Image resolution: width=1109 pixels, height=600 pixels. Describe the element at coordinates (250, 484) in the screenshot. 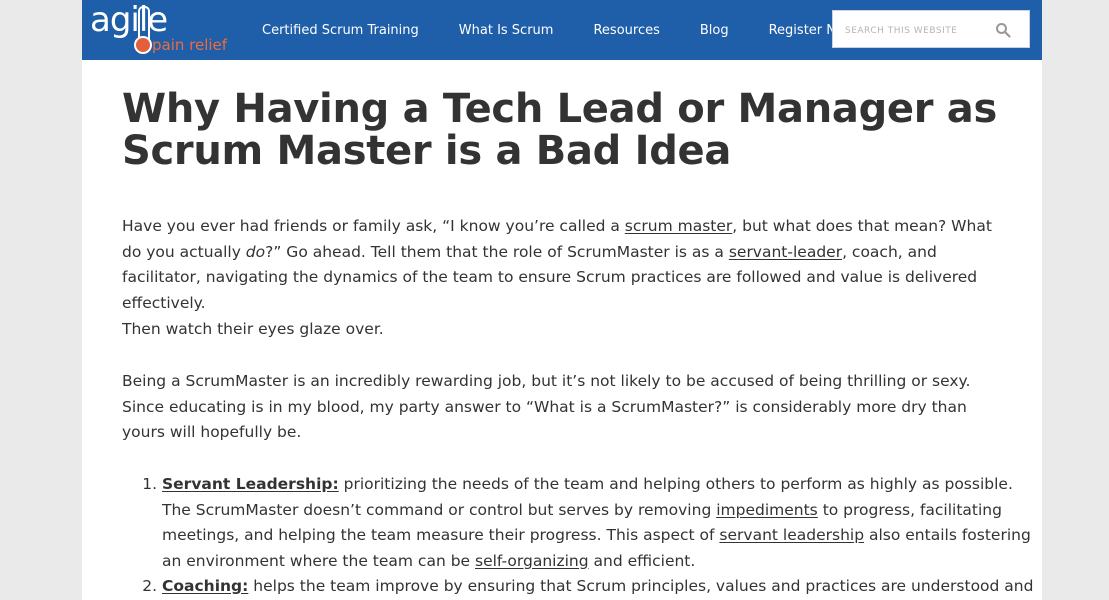

I see `servant-leadership-heading-link: Servant Leadership:` at that location.